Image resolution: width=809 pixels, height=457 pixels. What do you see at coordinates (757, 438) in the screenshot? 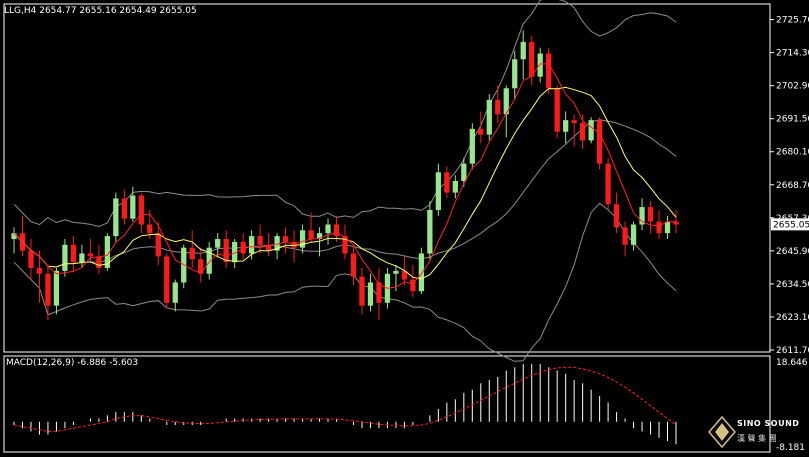
I see `watermark-text-cn: 漢 聲 集 團` at bounding box center [757, 438].